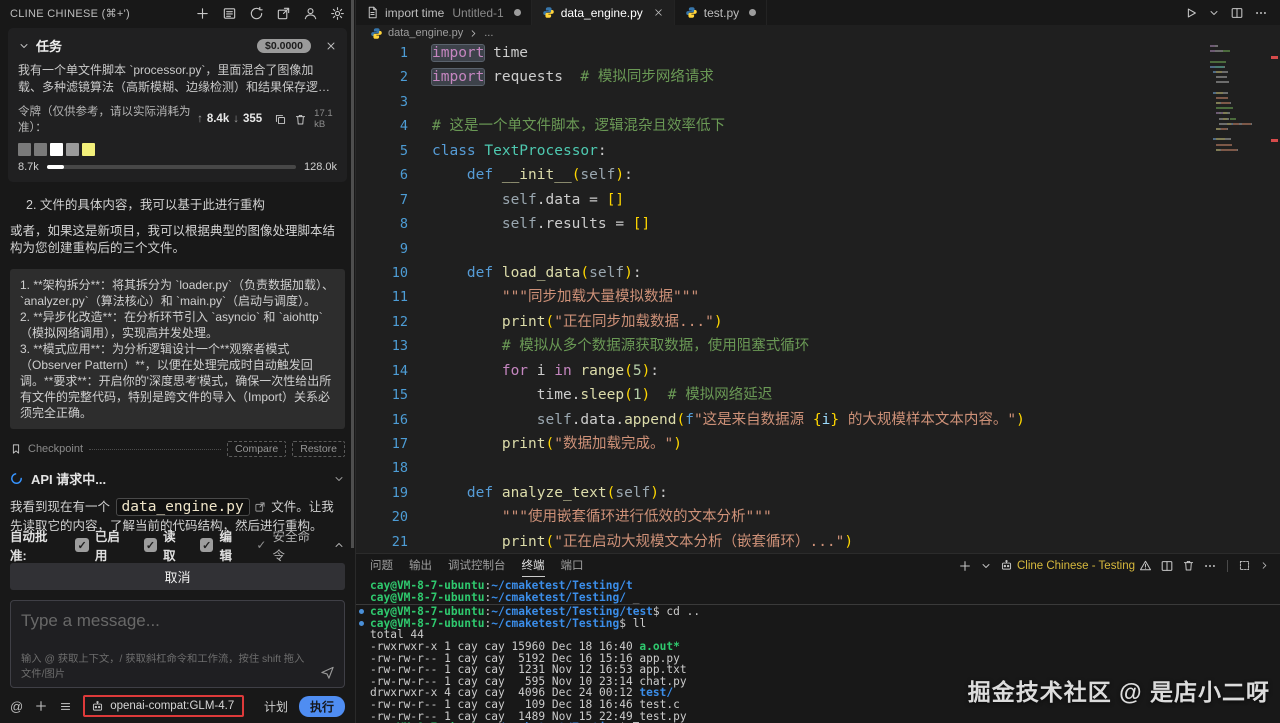 The height and width of the screenshot is (723, 1280). I want to click on code-line: 12 print("正在同步加载数据..."), so click(818, 322).